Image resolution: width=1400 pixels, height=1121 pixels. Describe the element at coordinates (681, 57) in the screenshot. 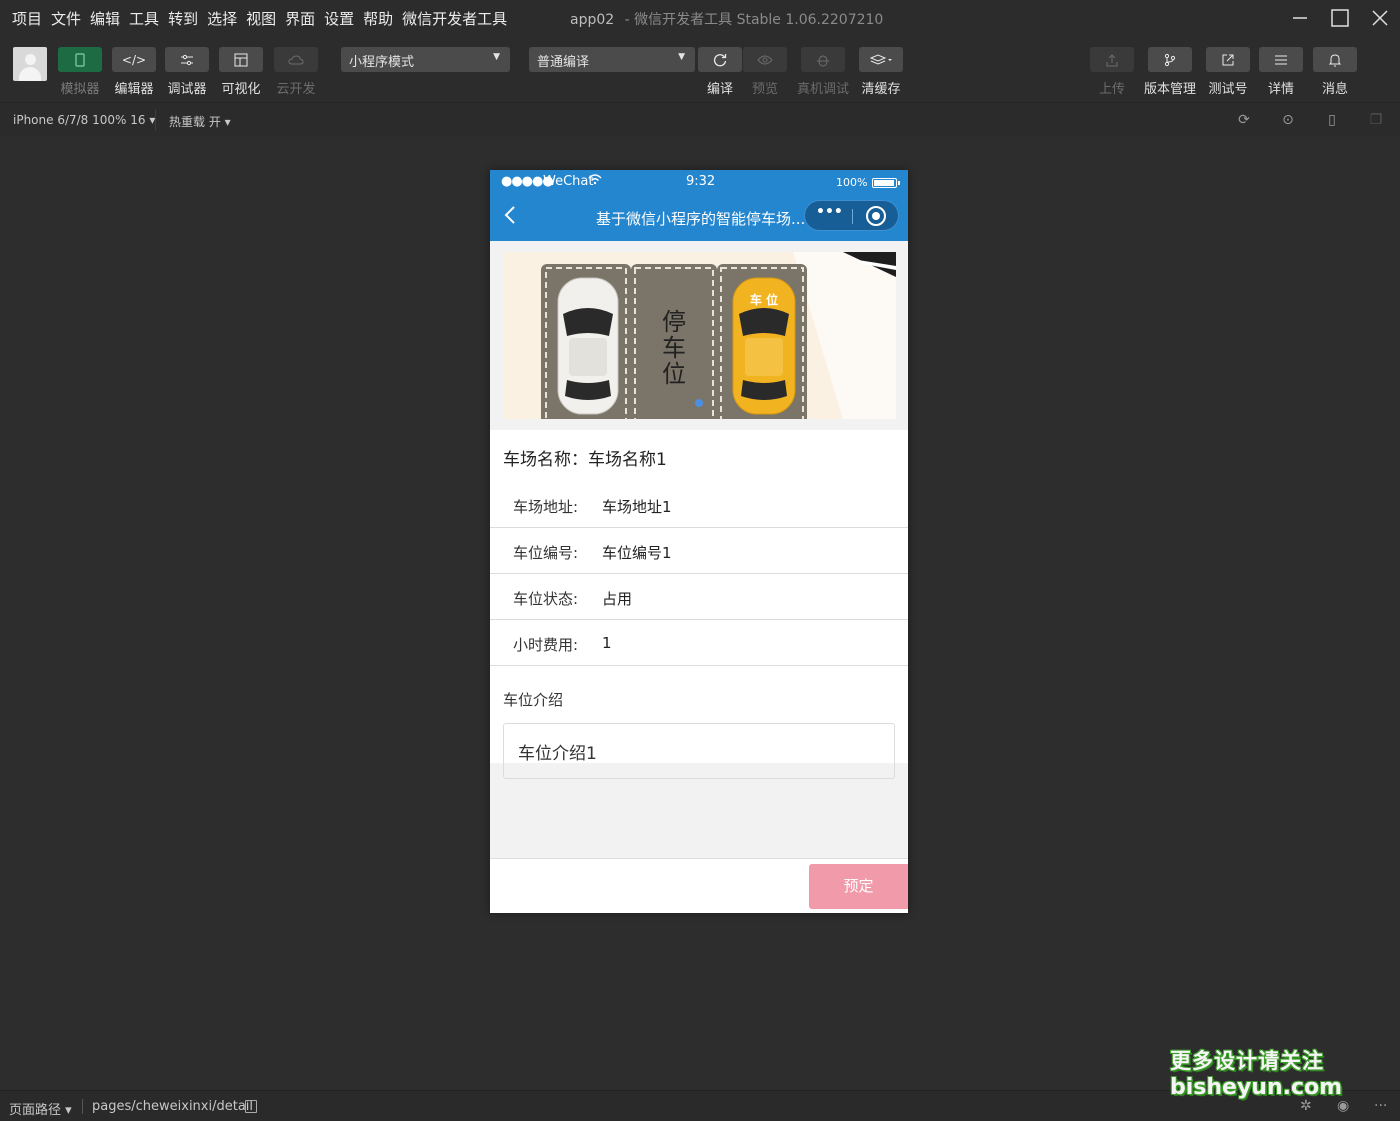

I see `chevron-down-icon: ▼` at that location.